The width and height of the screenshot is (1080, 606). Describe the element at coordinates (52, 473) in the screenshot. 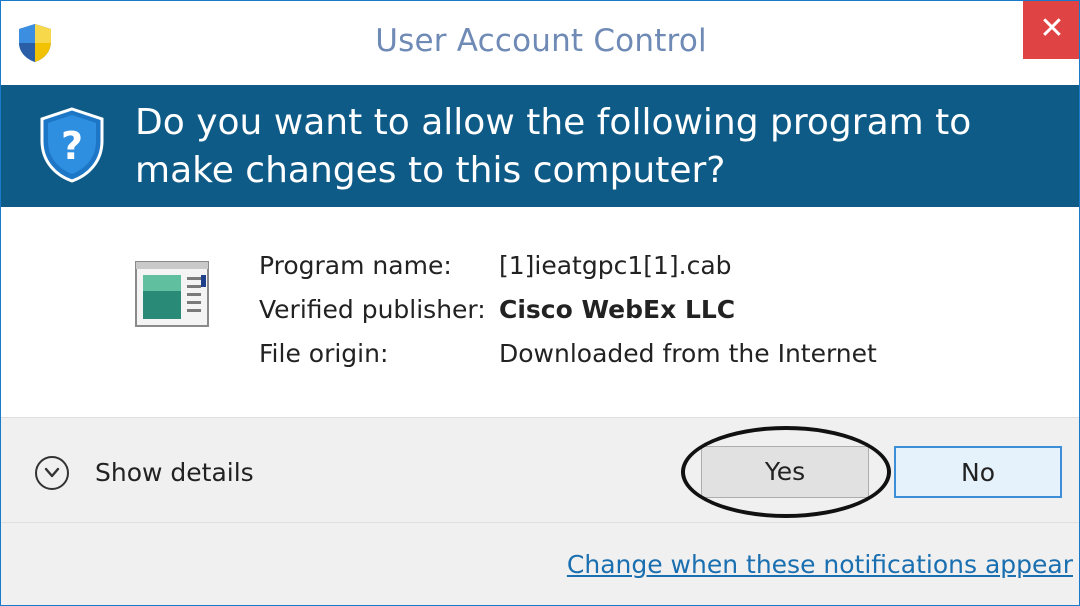

I see `chevron-down-circle-icon` at that location.